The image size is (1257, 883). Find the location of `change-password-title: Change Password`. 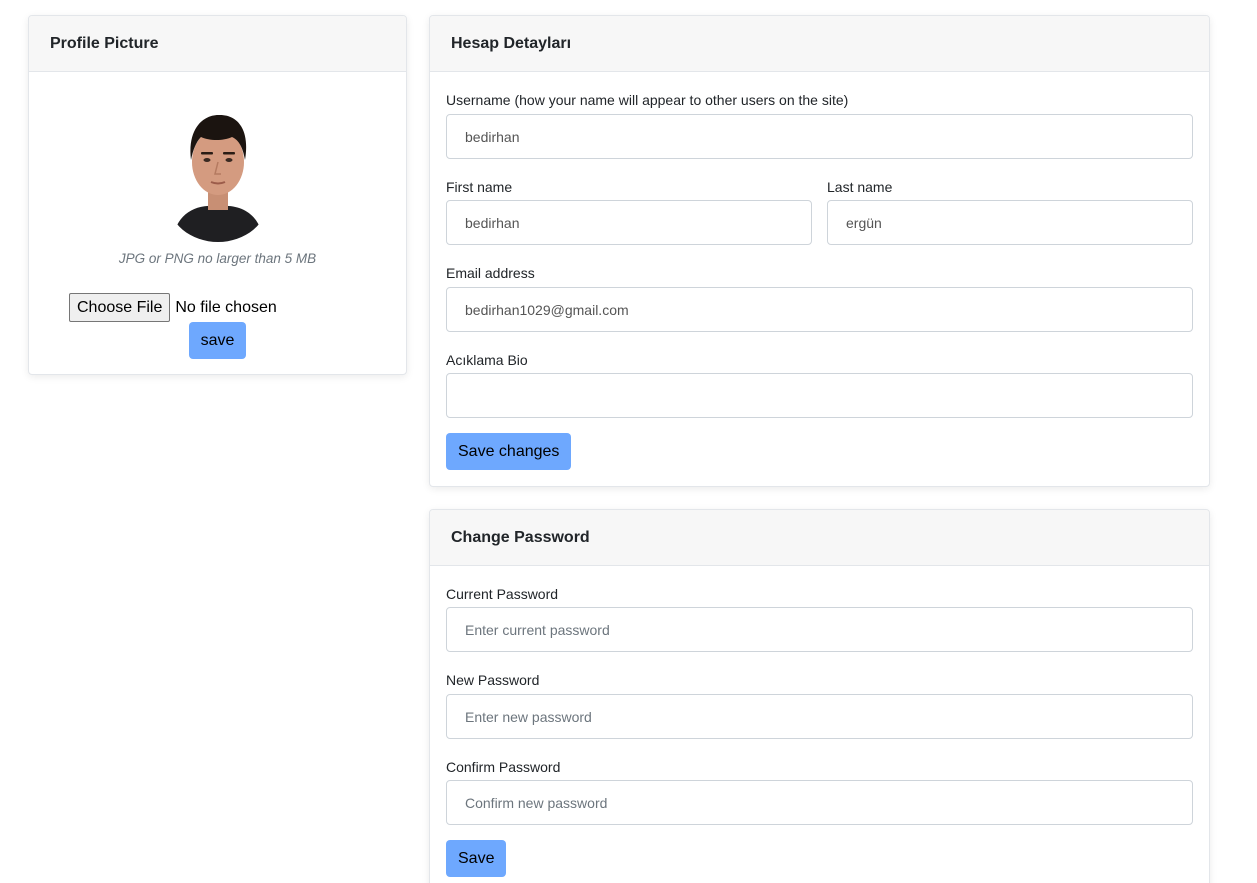

change-password-title: Change Password is located at coordinates (819, 538).